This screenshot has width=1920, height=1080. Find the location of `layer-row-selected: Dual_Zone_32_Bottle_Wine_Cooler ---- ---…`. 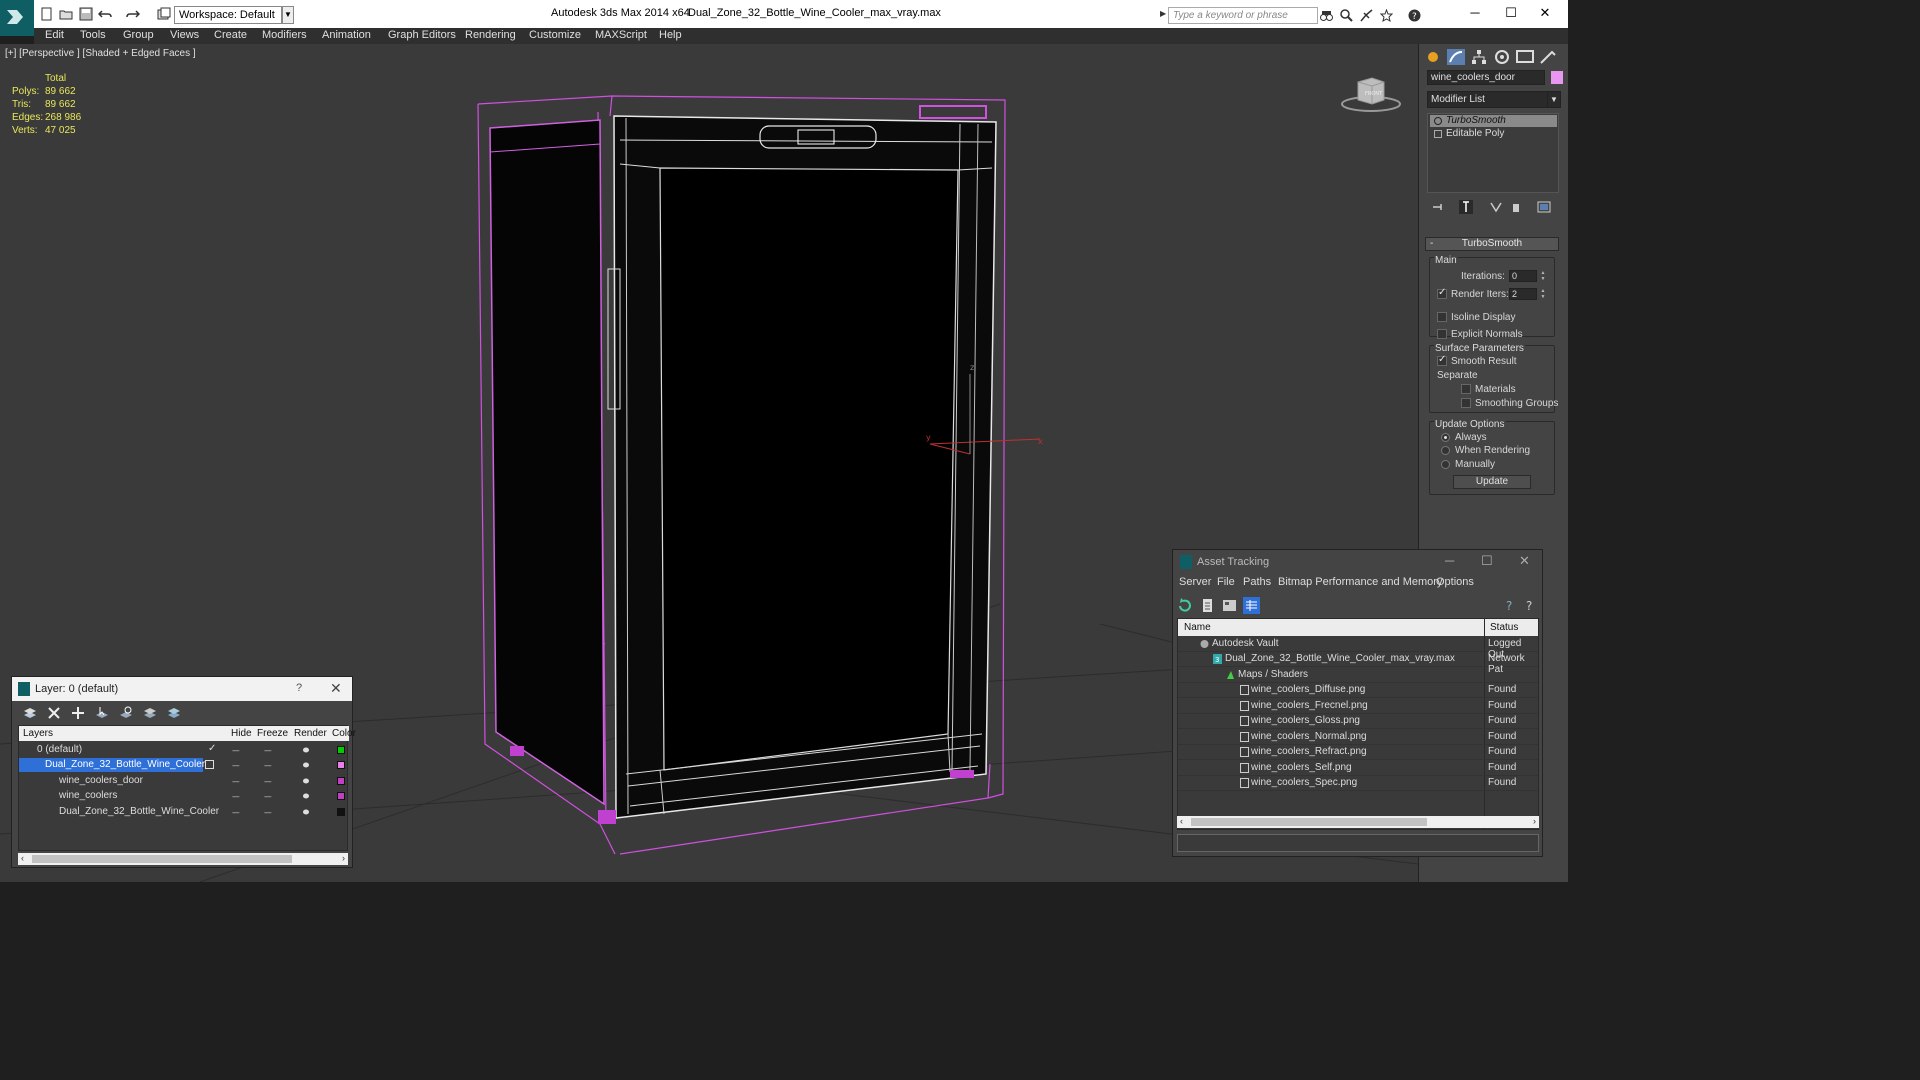

layer-row-selected: Dual_Zone_32_Bottle_Wine_Cooler ---- ---… is located at coordinates (184, 765).